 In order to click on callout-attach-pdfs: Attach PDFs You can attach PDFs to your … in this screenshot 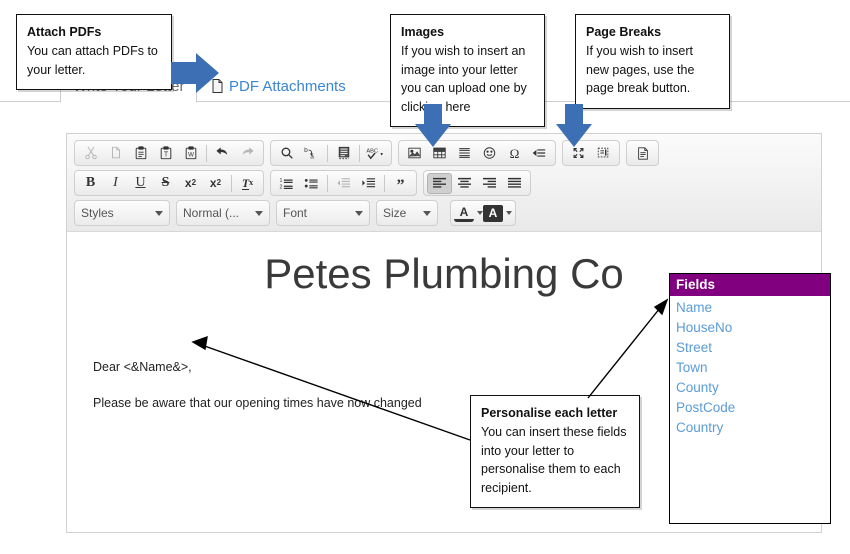, I will do `click(94, 52)`.